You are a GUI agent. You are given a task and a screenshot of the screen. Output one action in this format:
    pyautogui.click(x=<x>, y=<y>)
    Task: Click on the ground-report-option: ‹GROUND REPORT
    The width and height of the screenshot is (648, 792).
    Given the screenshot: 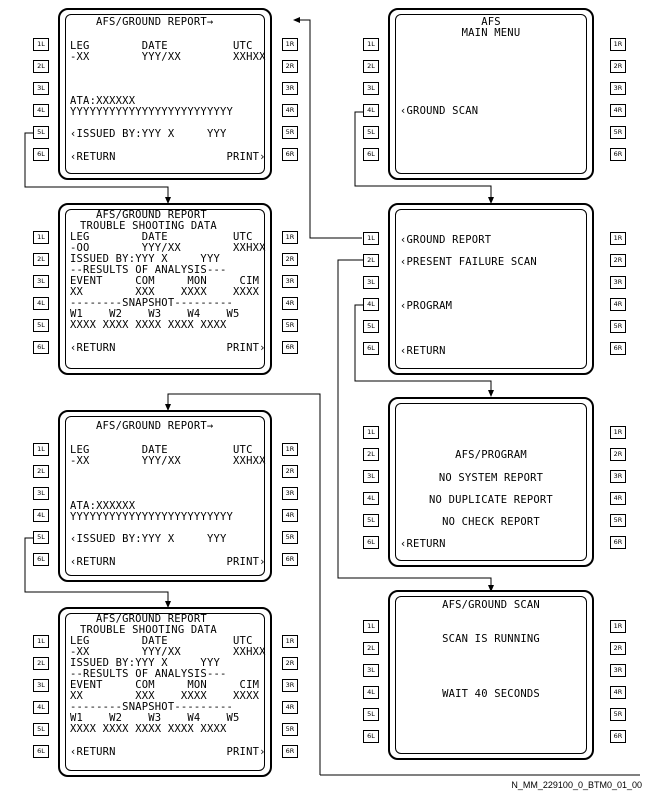 What is the action you would take?
    pyautogui.click(x=445, y=240)
    